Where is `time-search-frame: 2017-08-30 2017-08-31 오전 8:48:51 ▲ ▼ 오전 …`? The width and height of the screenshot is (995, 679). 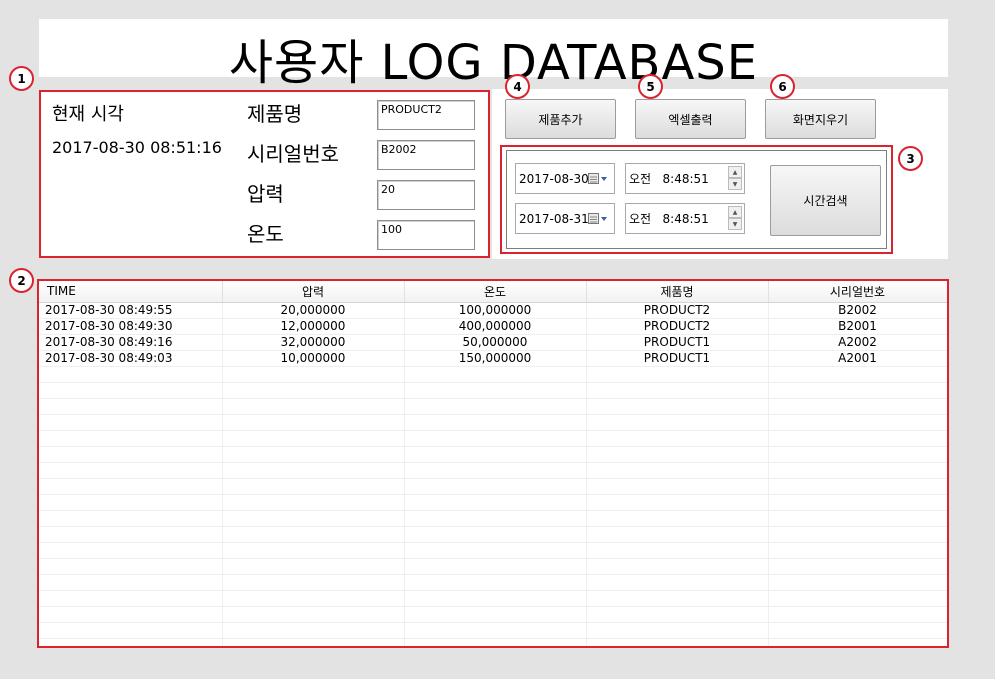 time-search-frame: 2017-08-30 2017-08-31 오전 8:48:51 ▲ ▼ 오전 … is located at coordinates (696, 199).